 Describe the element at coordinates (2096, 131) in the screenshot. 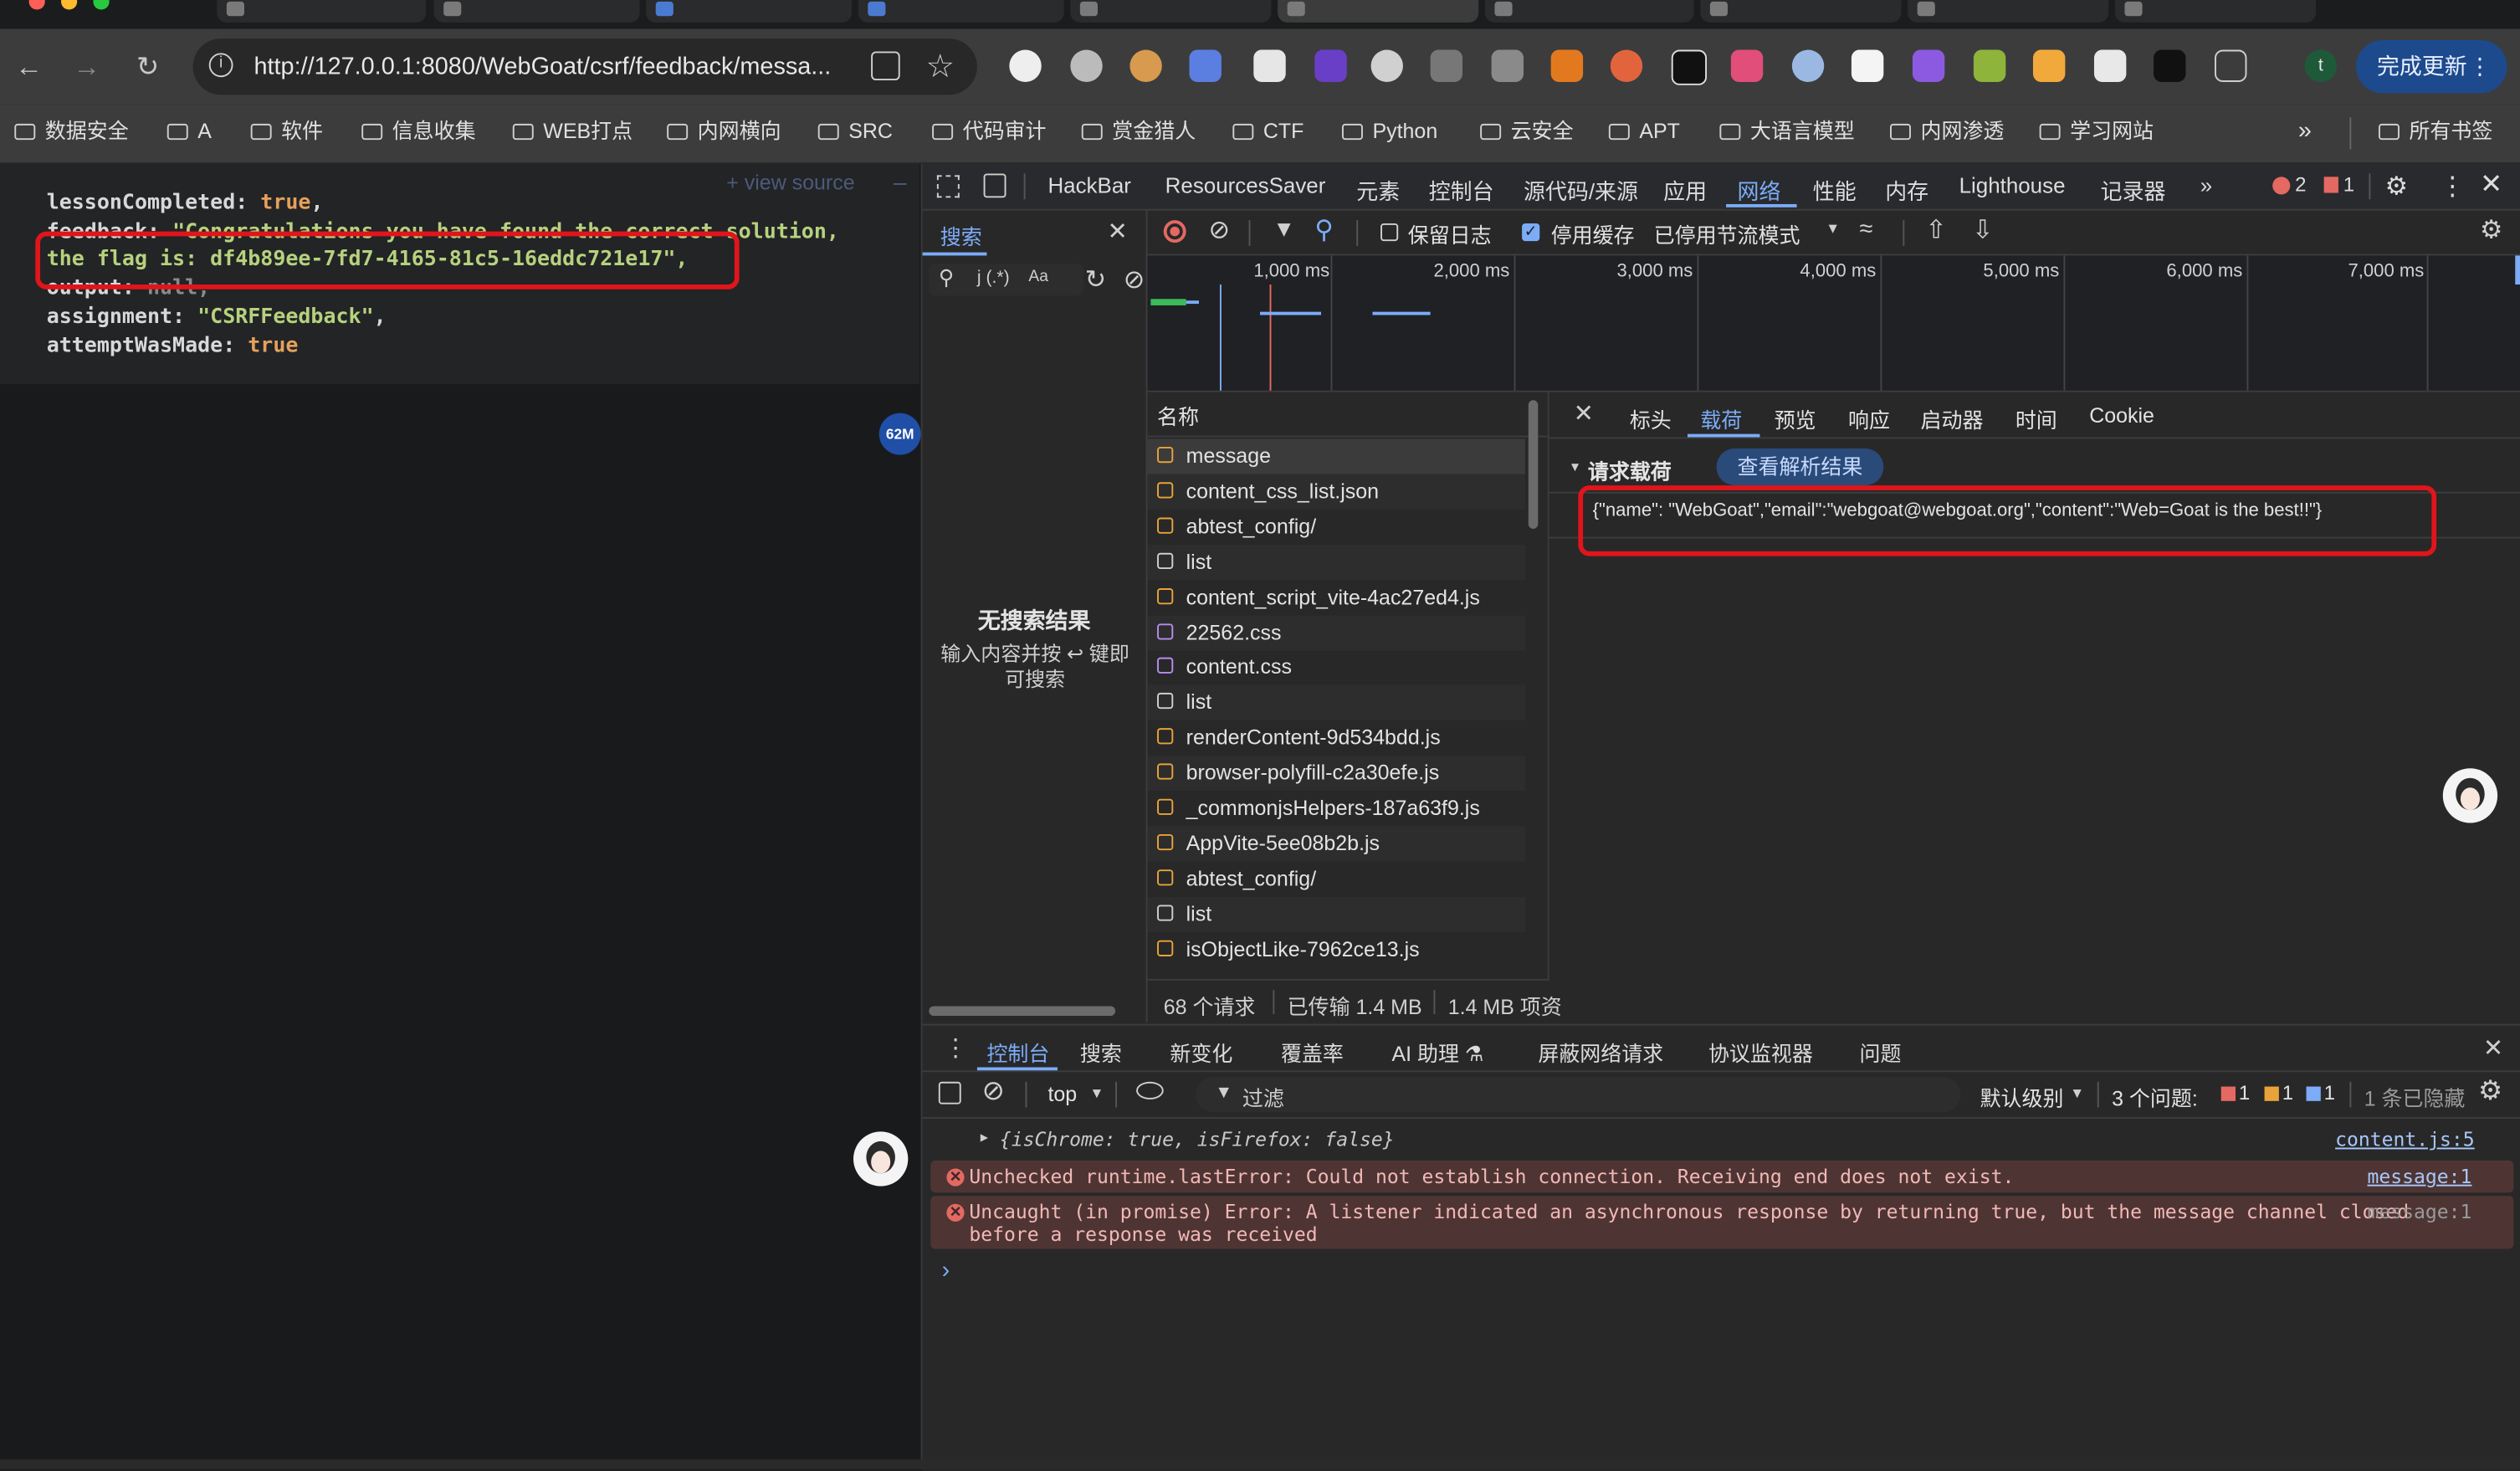

I see `bookmark-folder: 学习网站` at that location.